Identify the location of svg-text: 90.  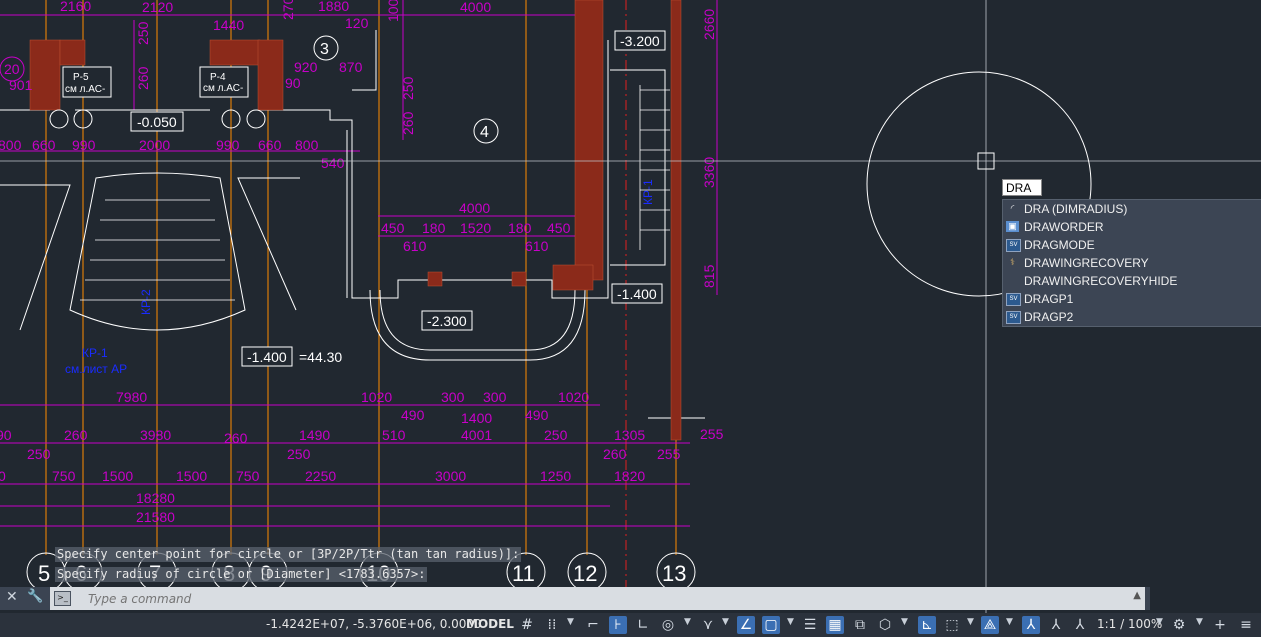
(293, 83).